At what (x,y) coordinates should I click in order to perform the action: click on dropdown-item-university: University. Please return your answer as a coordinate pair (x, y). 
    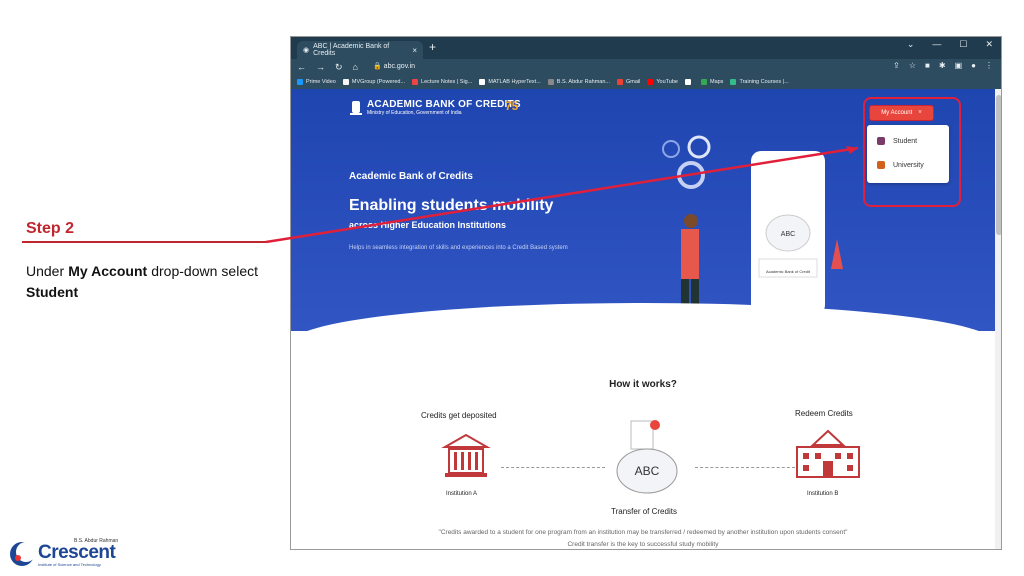
    Looking at the image, I should click on (900, 165).